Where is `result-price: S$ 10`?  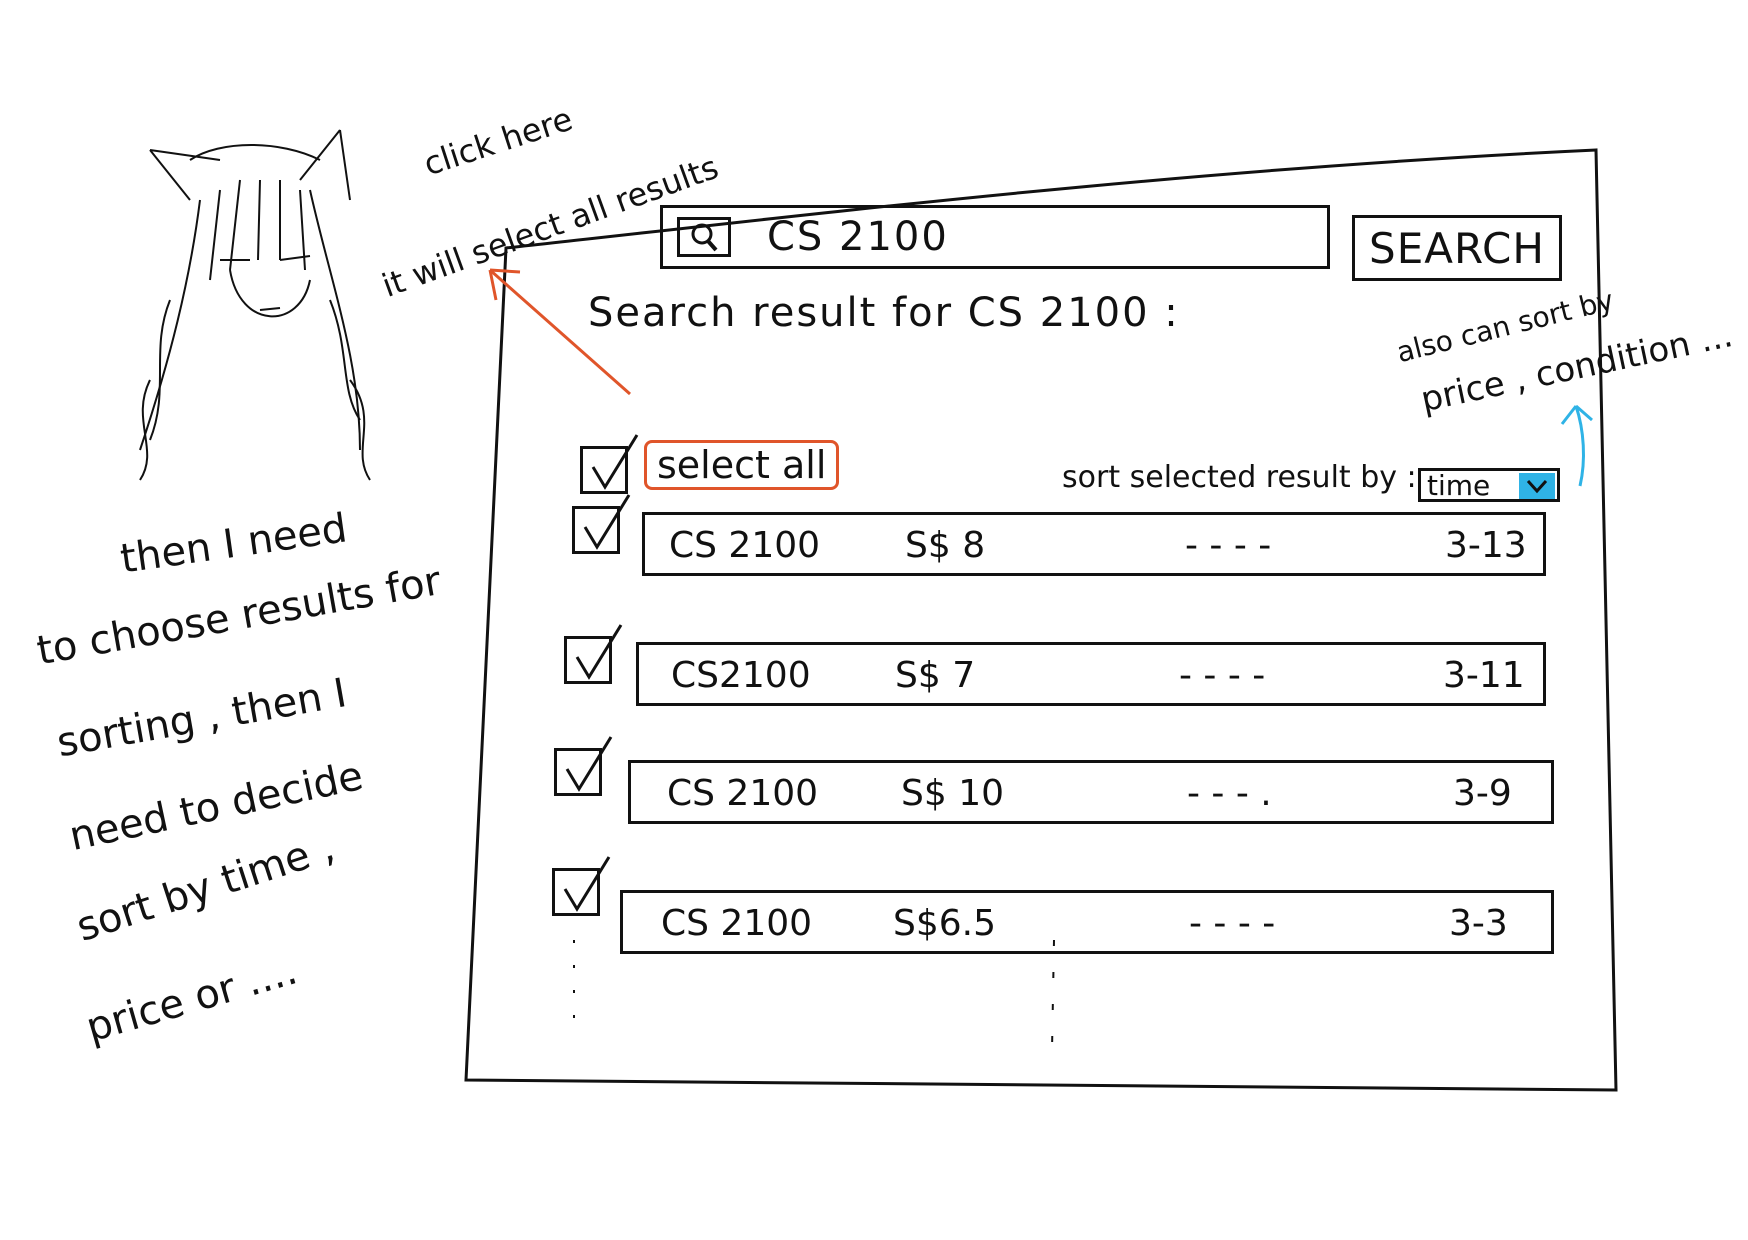
result-price: S$ 10 is located at coordinates (953, 793).